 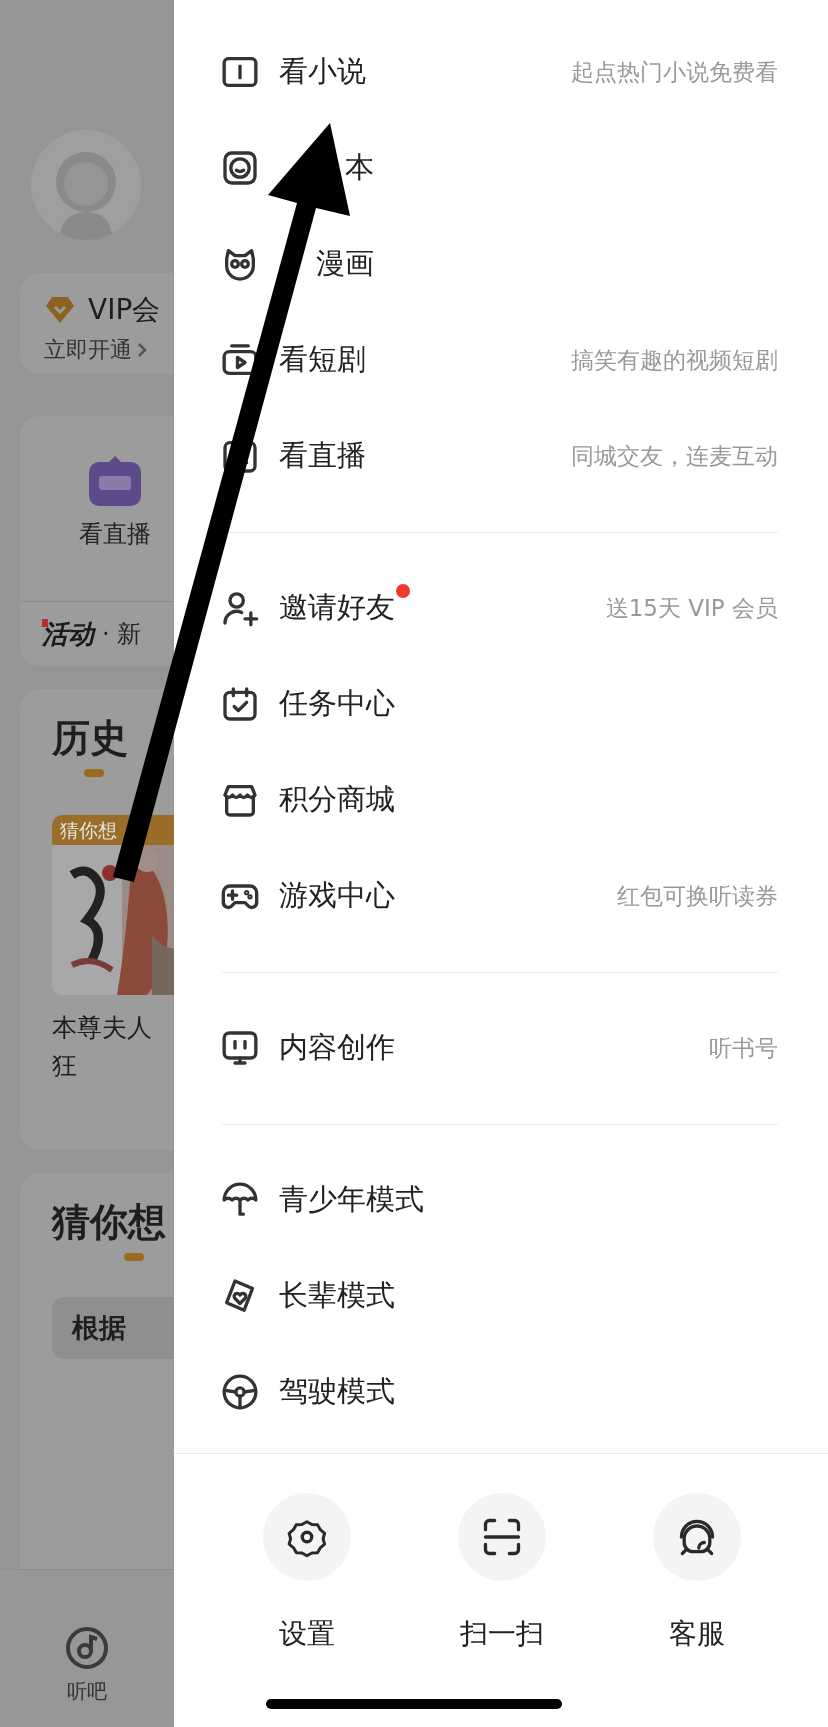 What do you see at coordinates (337, 896) in the screenshot?
I see `menu-item: 游戏中心` at bounding box center [337, 896].